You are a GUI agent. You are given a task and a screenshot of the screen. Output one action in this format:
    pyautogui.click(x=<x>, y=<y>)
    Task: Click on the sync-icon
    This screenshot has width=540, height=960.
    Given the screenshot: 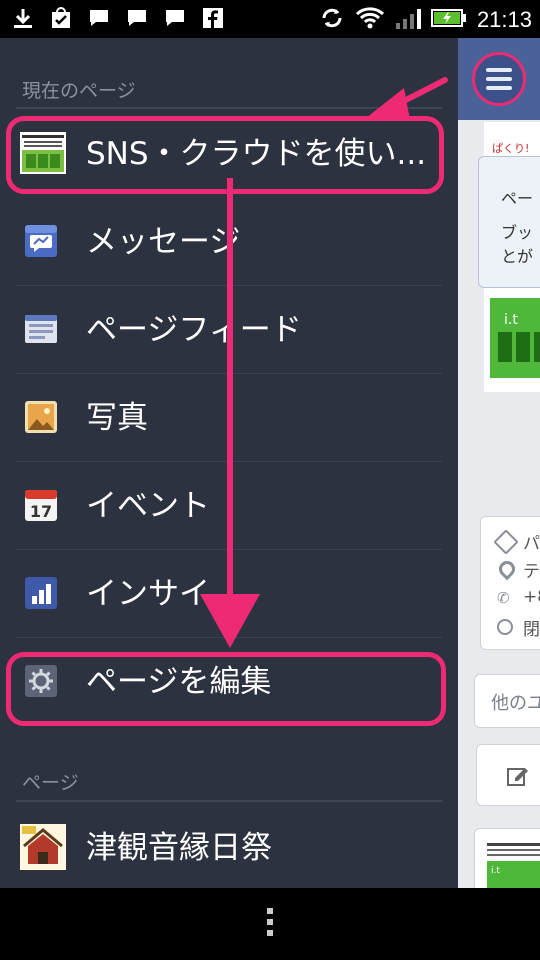 What is the action you would take?
    pyautogui.click(x=332, y=20)
    